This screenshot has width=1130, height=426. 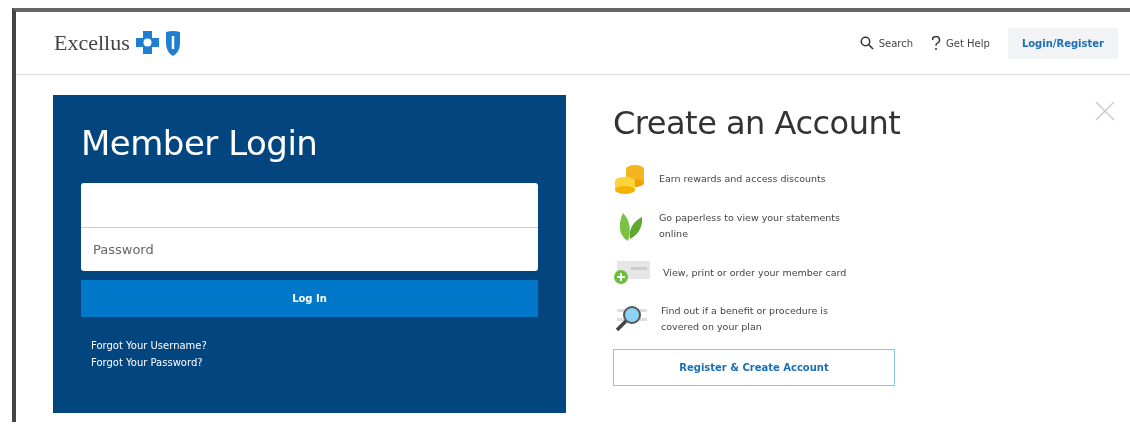 I want to click on nav-link: Search, so click(x=886, y=43).